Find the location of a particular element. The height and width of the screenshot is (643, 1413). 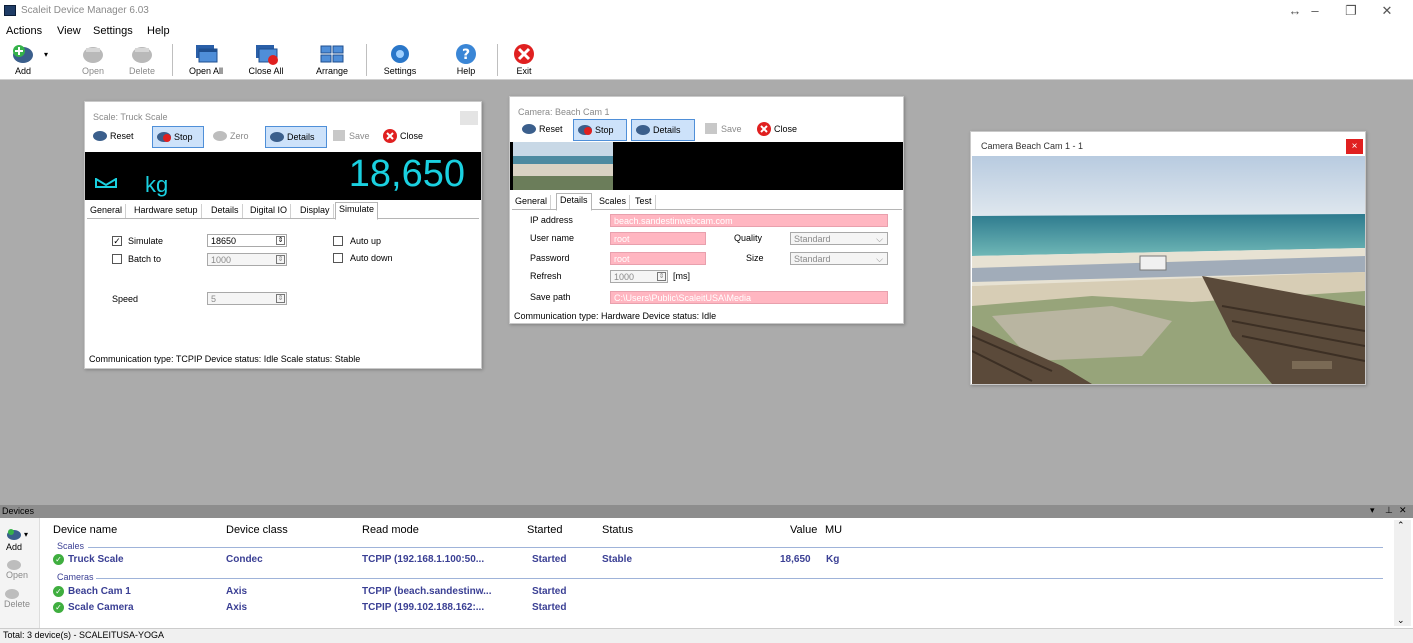

auto-down-checkbox is located at coordinates (338, 258).